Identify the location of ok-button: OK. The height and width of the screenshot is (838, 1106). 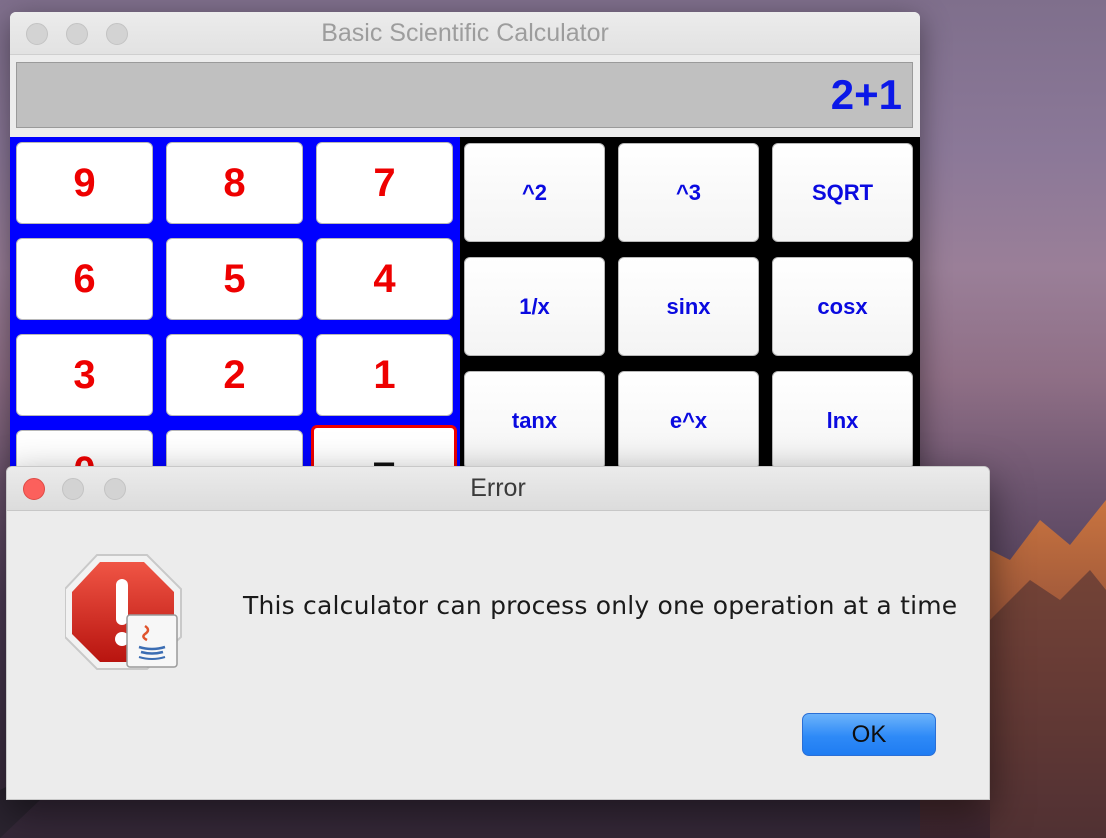
(869, 734).